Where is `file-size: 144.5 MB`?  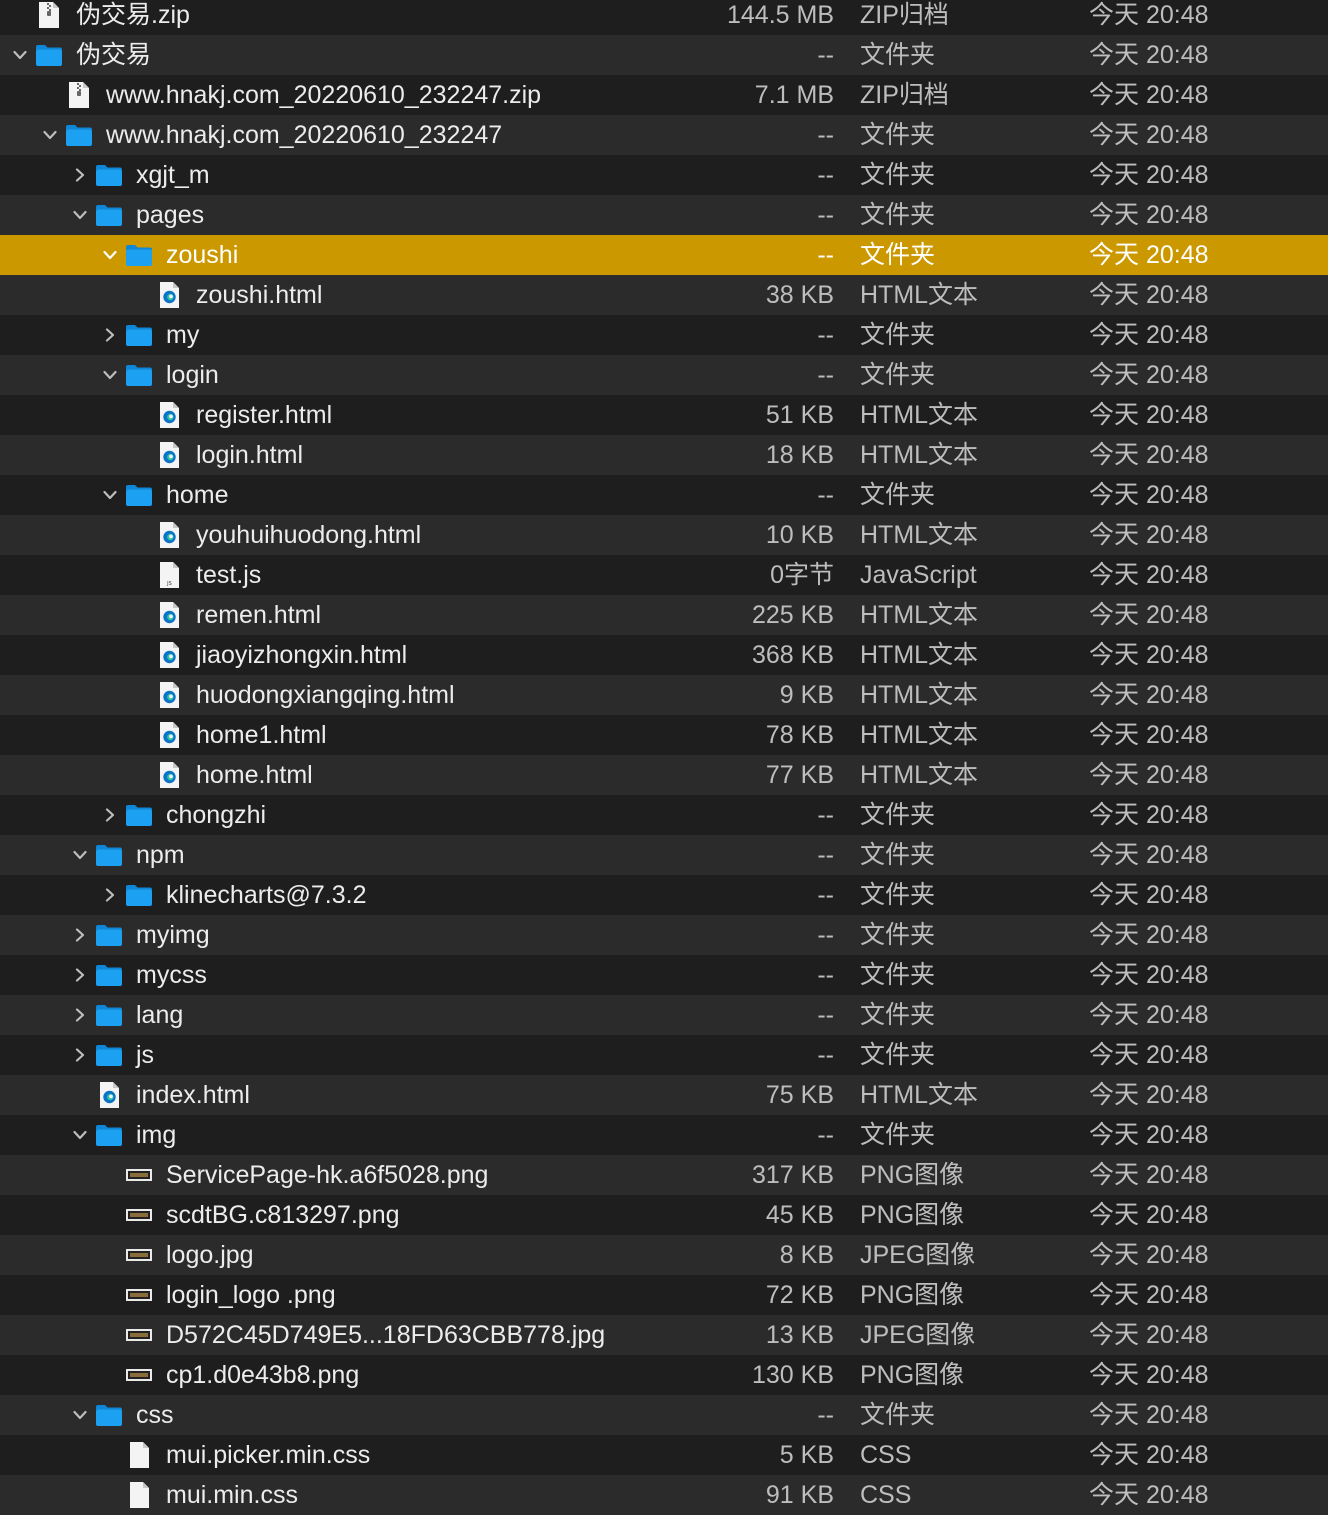
file-size: 144.5 MB is located at coordinates (780, 15).